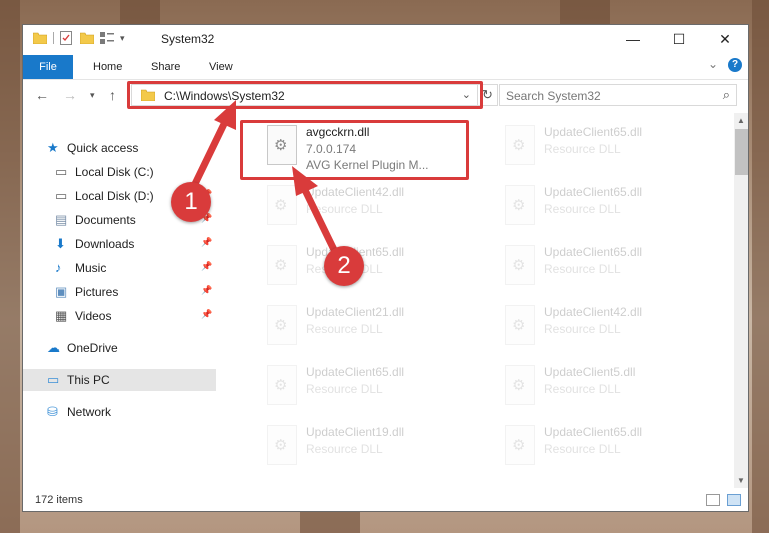 This screenshot has width=769, height=533. Describe the element at coordinates (741, 120) in the screenshot. I see `scroll-up-icon: ▲` at that location.